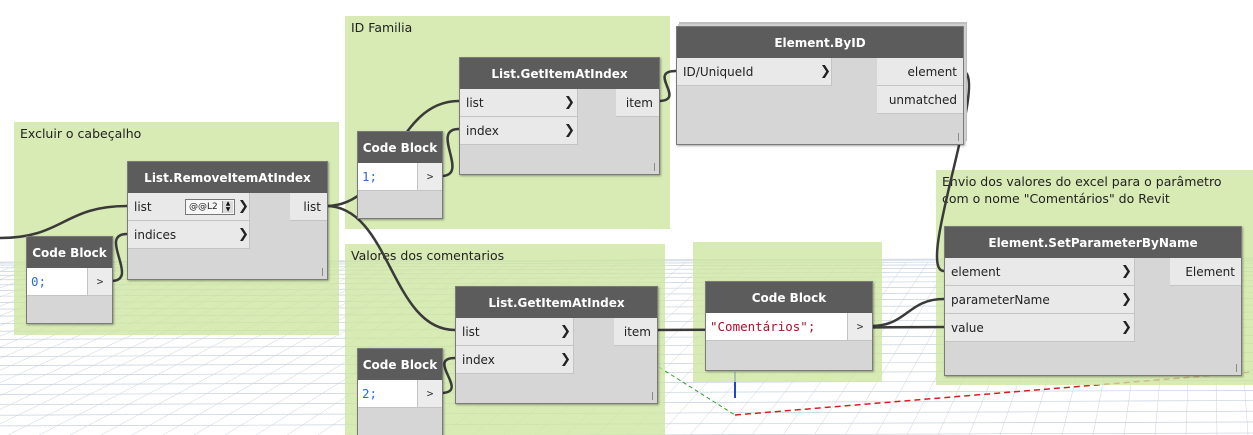  I want to click on node-title: Element.ByID, so click(820, 42).